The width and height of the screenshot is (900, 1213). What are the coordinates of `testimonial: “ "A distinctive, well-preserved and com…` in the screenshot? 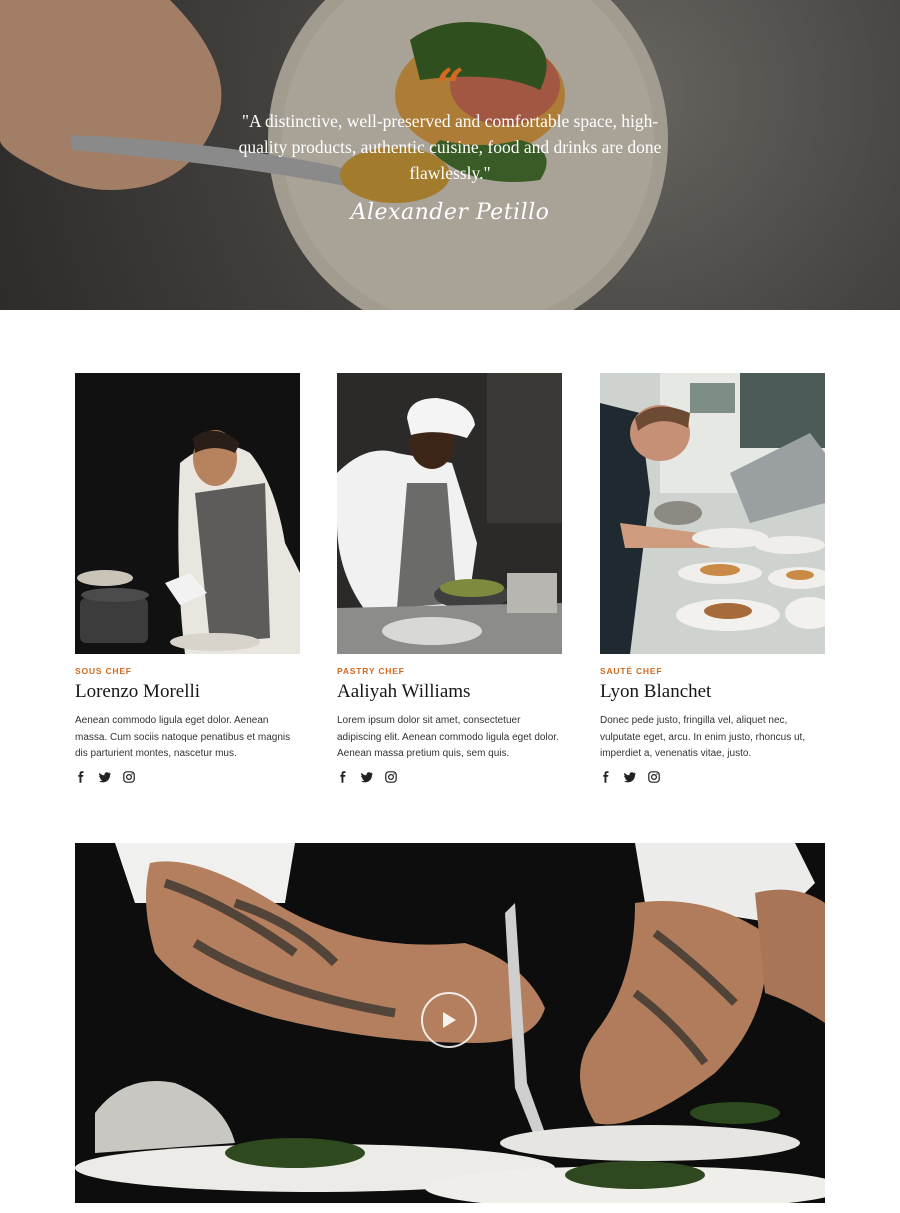 It's located at (450, 142).